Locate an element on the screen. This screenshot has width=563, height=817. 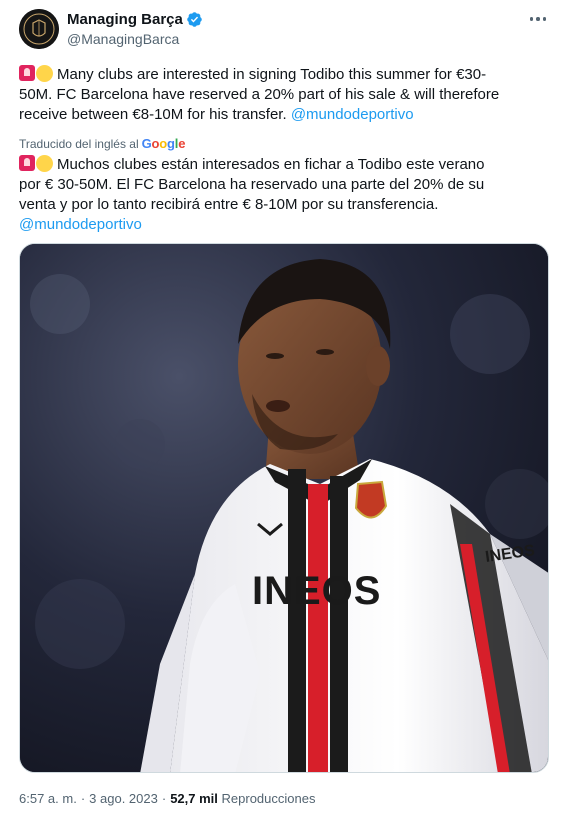
google-logo: Google is located at coordinates (163, 143).